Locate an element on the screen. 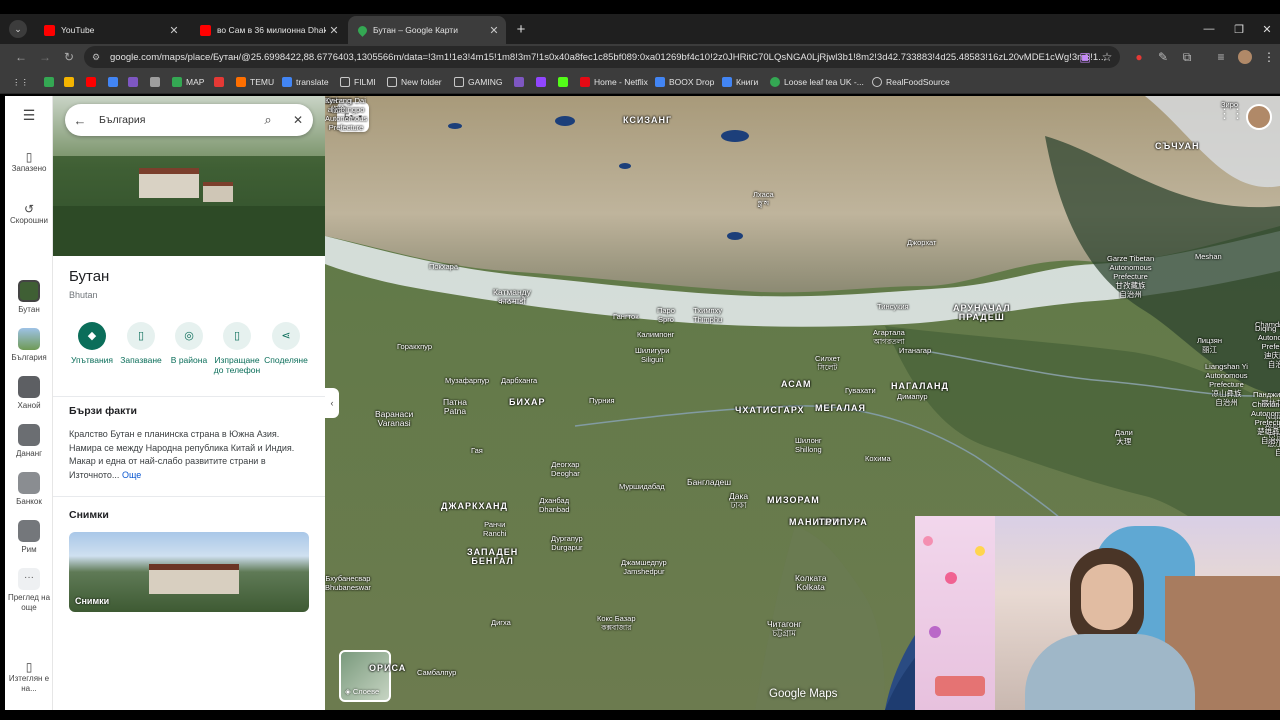 This screenshot has height=720, width=1280. map-place-label: МИЗОРАМ is located at coordinates (793, 500).